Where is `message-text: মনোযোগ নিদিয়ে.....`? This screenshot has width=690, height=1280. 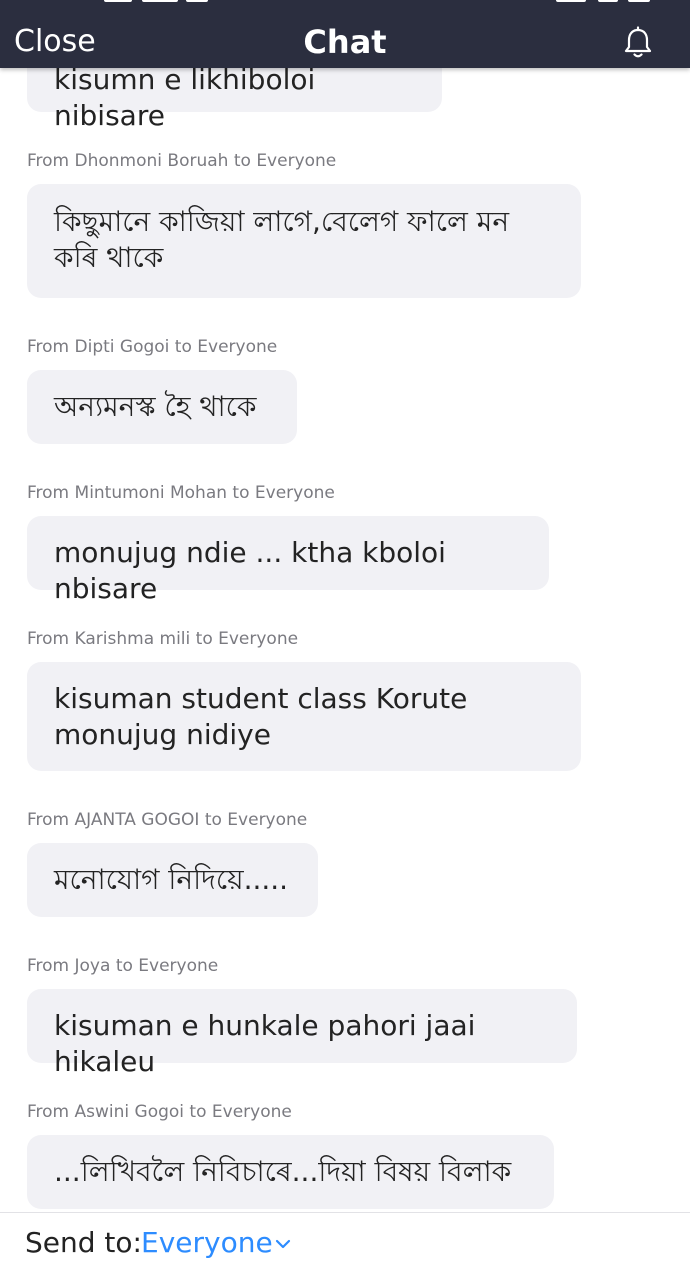 message-text: মনোযোগ নিদিয়ে..... is located at coordinates (171, 879).